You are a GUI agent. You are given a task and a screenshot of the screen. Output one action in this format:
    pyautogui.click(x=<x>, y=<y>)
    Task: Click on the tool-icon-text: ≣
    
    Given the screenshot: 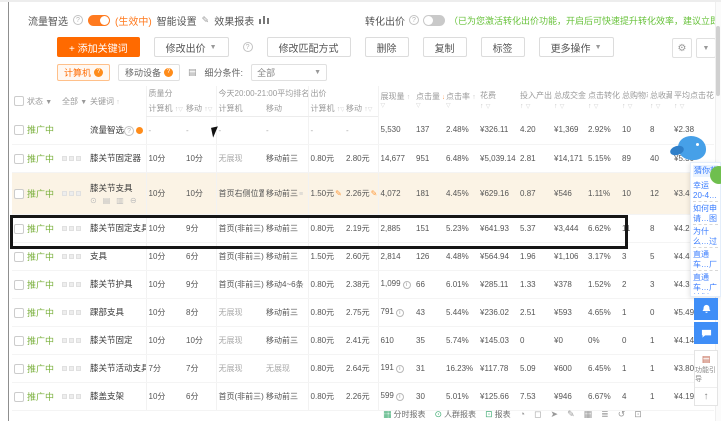 What is the action you would take?
    pyautogui.click(x=605, y=414)
    